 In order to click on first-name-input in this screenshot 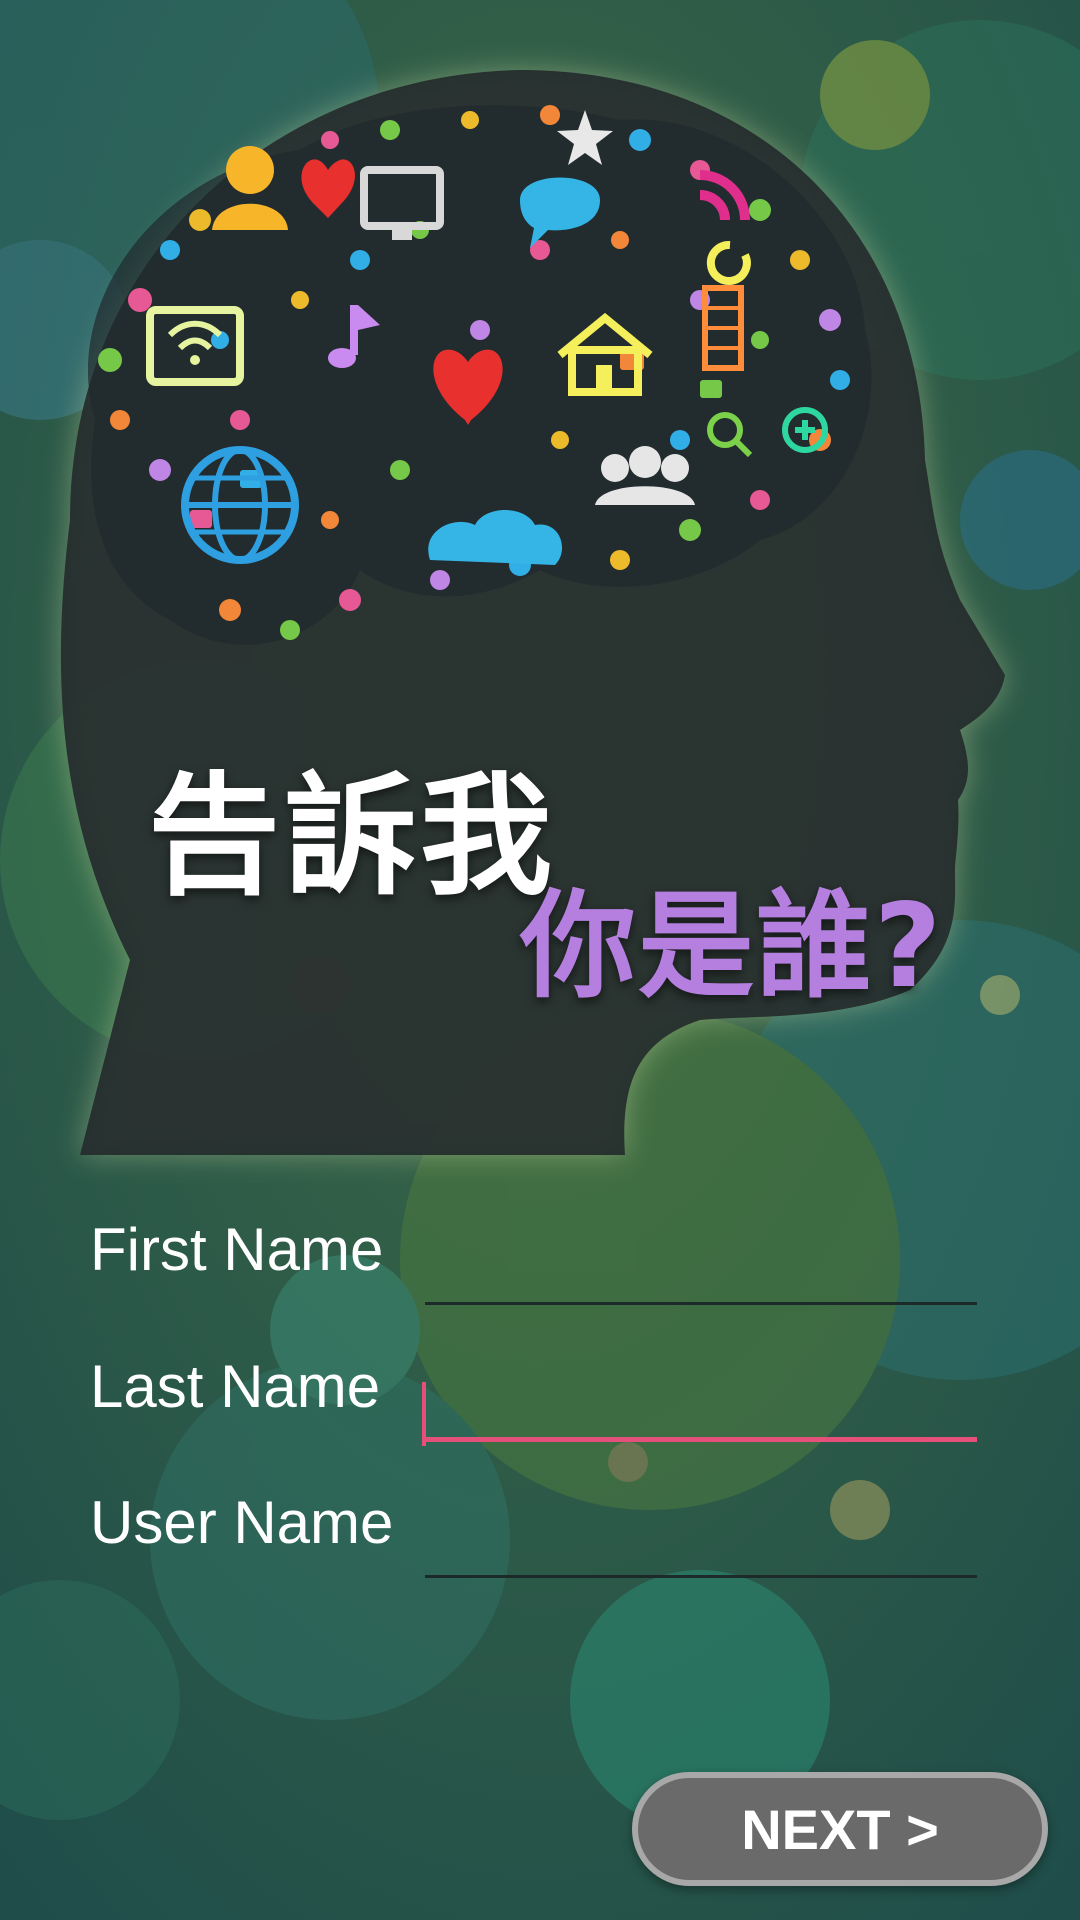, I will do `click(701, 1260)`.